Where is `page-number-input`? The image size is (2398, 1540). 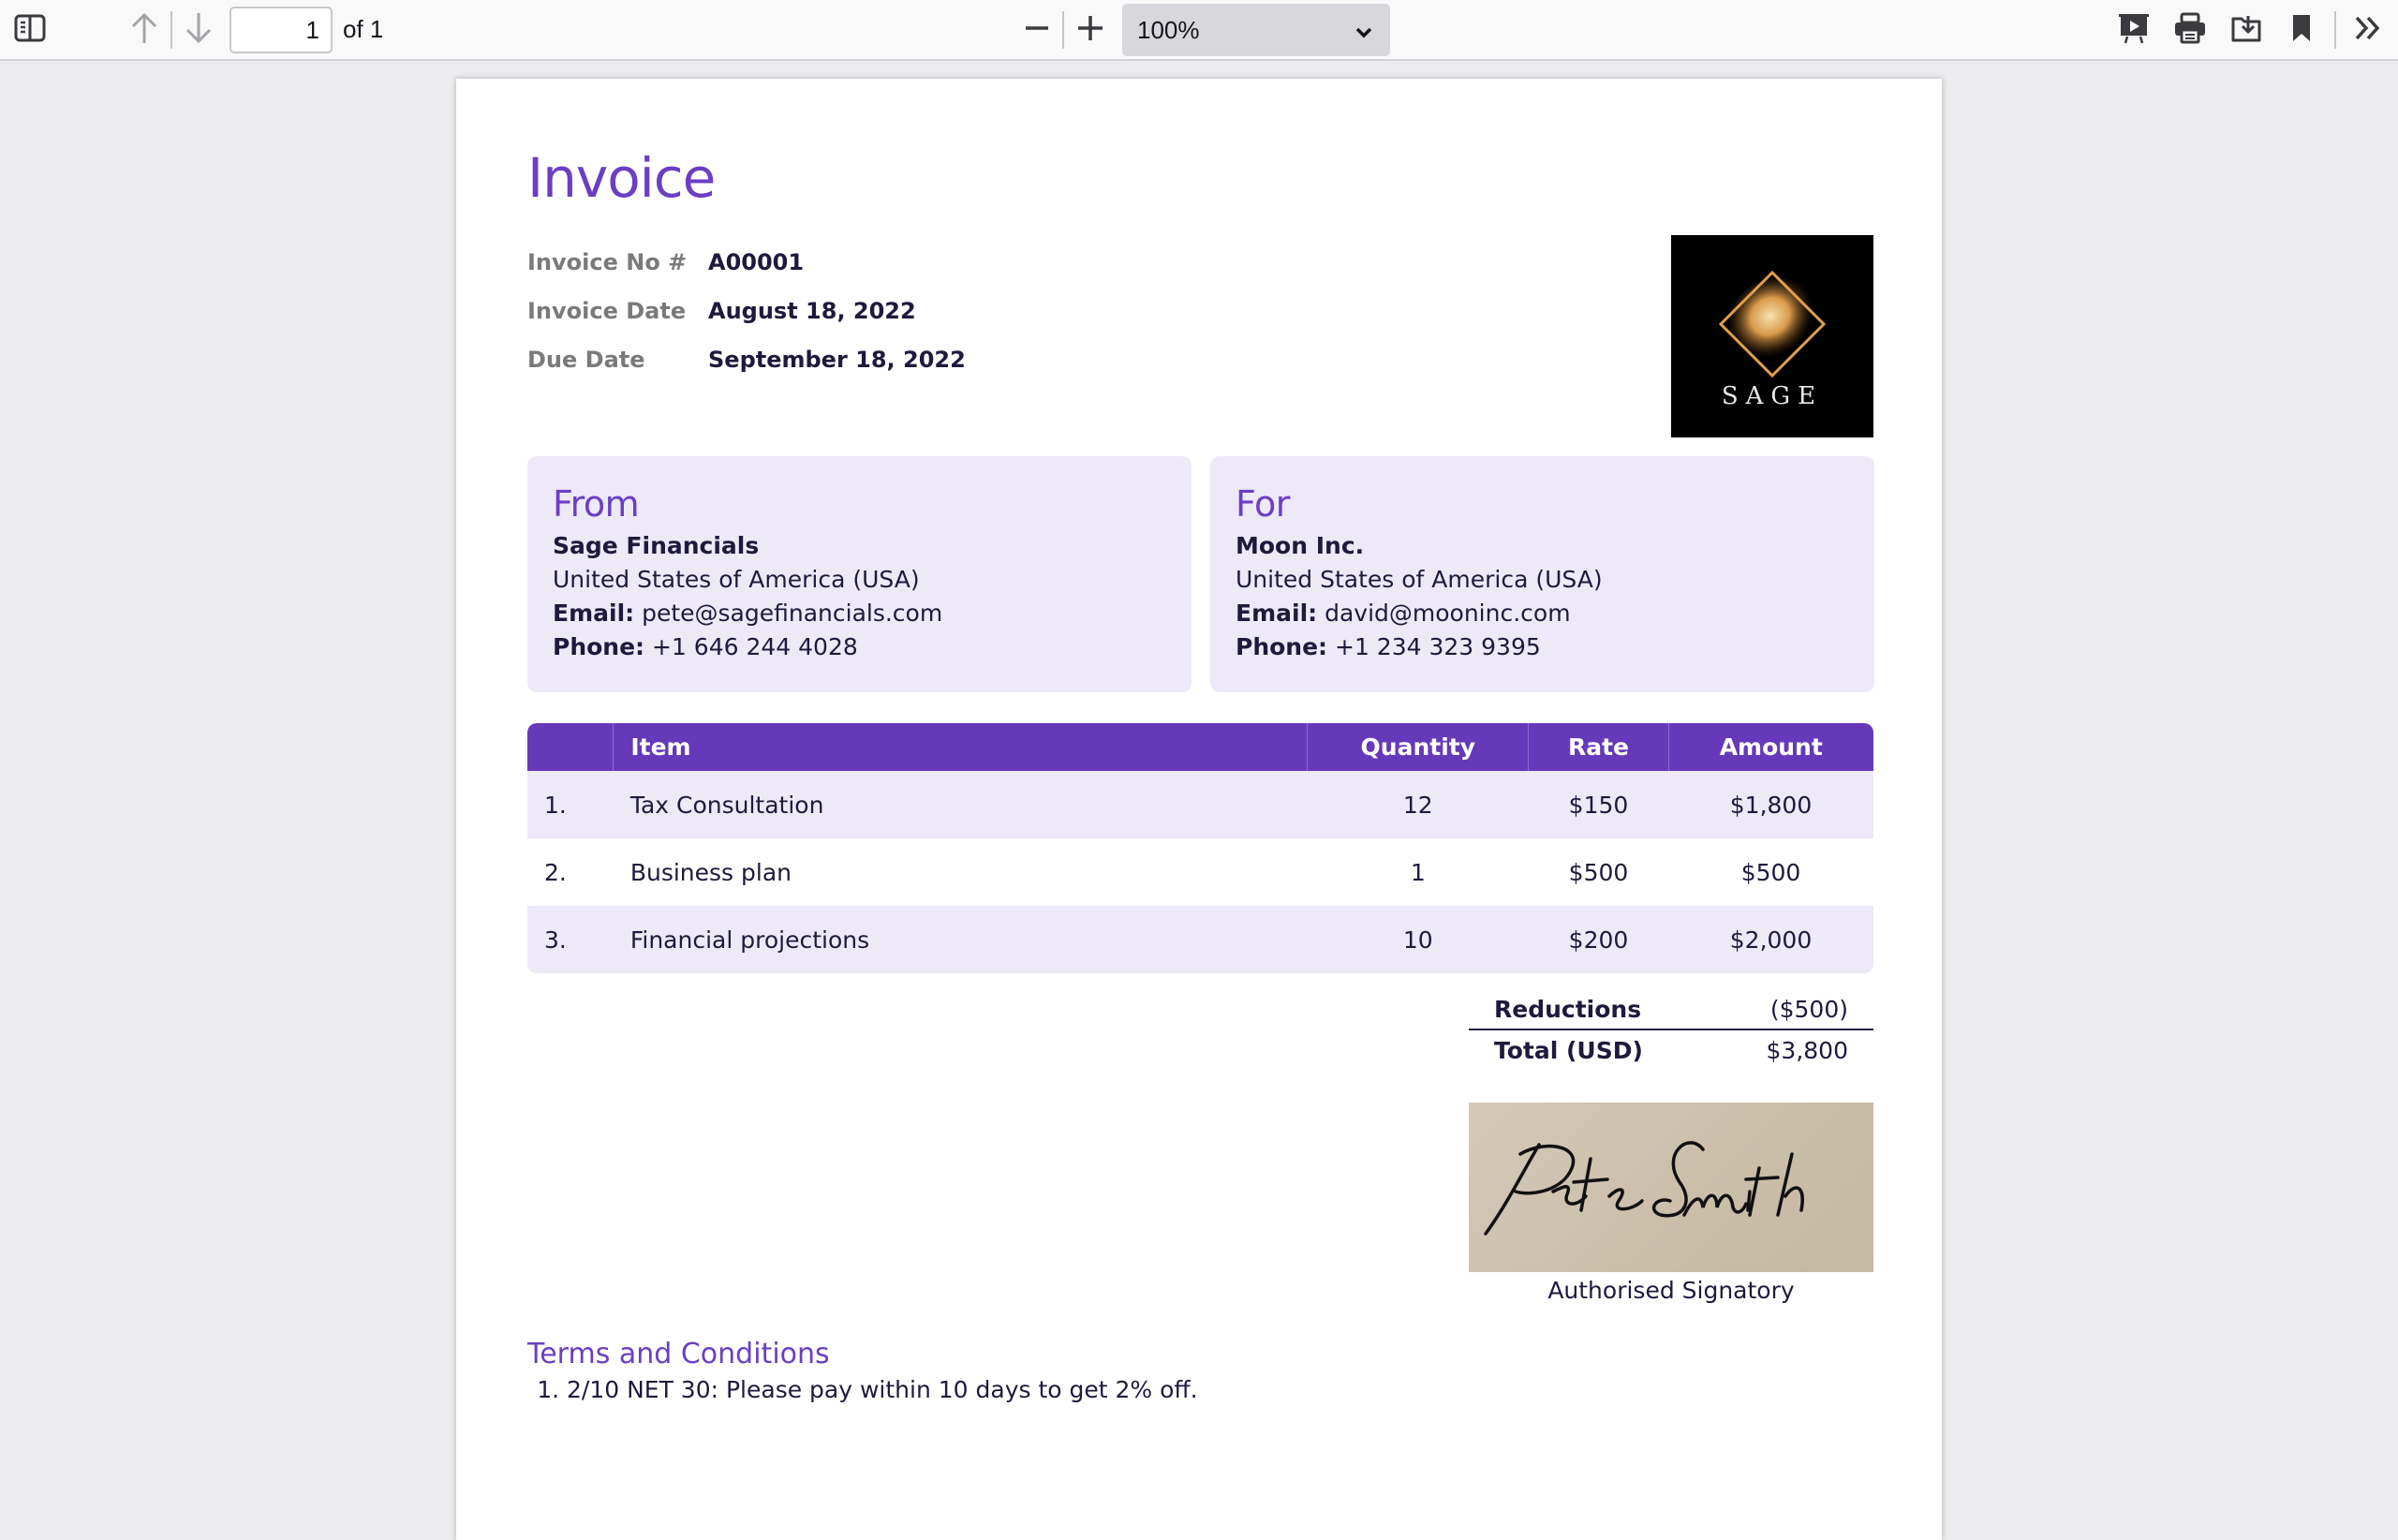 page-number-input is located at coordinates (281, 30).